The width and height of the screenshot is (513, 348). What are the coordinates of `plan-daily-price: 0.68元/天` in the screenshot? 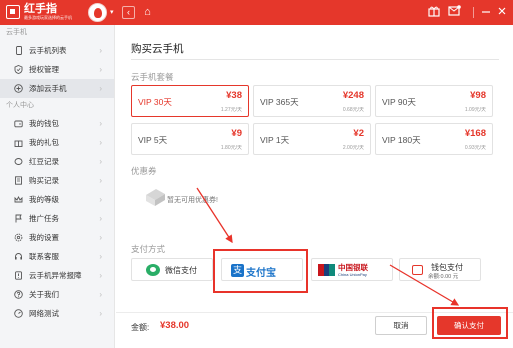 It's located at (353, 110).